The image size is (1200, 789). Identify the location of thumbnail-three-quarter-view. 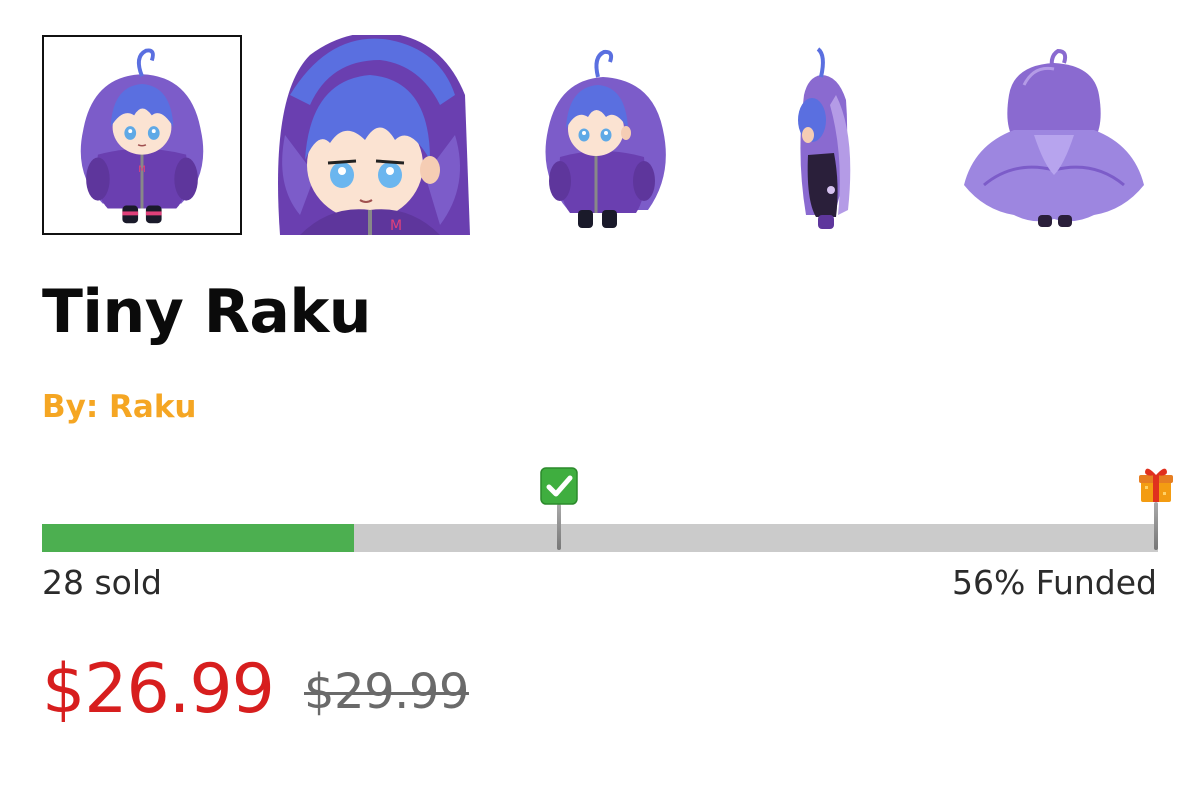
(598, 135).